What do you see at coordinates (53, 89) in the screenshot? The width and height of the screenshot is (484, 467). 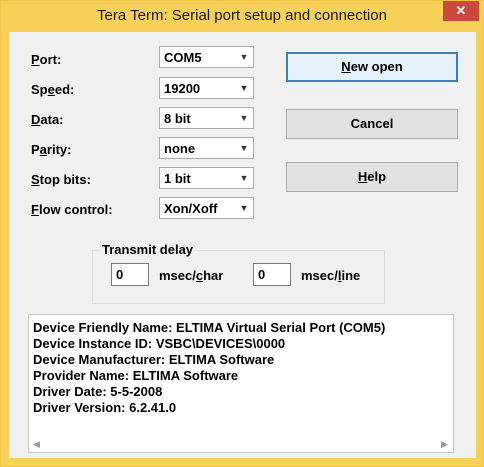 I see `speed-label: Speed:` at bounding box center [53, 89].